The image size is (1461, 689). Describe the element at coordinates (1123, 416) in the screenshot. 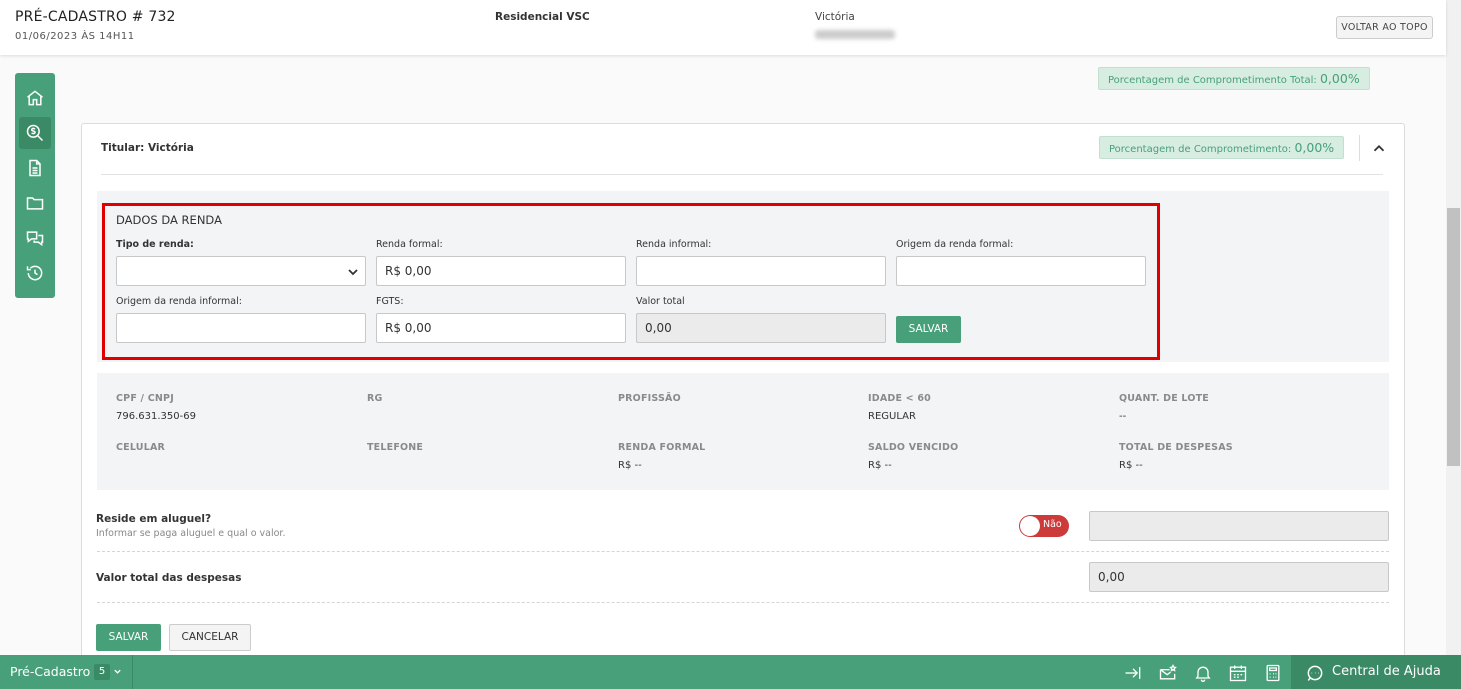

I see `lote-value: --` at that location.